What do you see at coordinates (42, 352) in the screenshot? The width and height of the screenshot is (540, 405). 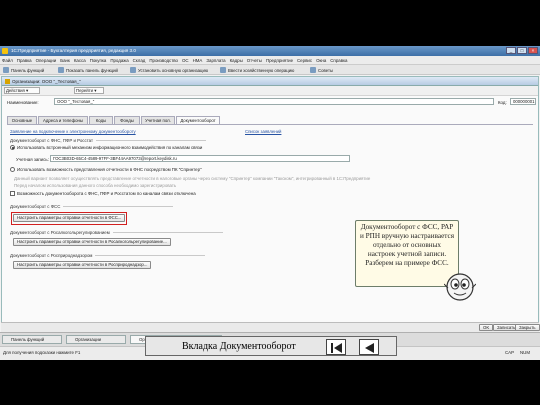 I see `status-hint: Для получения подсказки нажмите F1` at bounding box center [42, 352].